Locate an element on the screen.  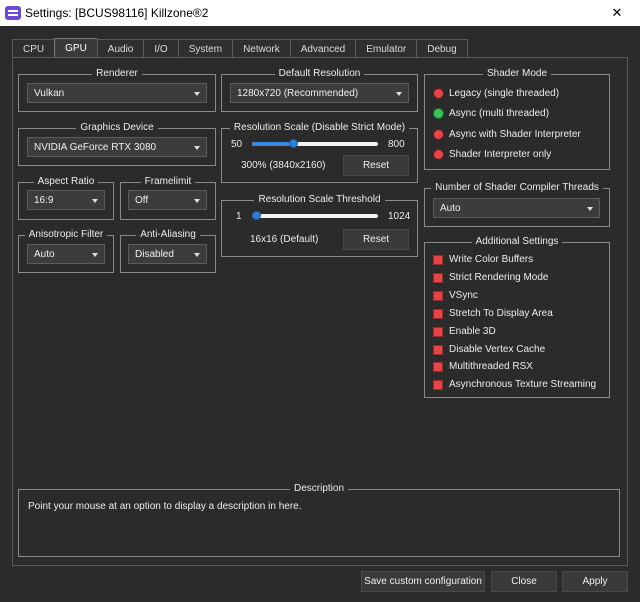
anisotropic-title: Anisotropic Filter is located at coordinates (66, 234).